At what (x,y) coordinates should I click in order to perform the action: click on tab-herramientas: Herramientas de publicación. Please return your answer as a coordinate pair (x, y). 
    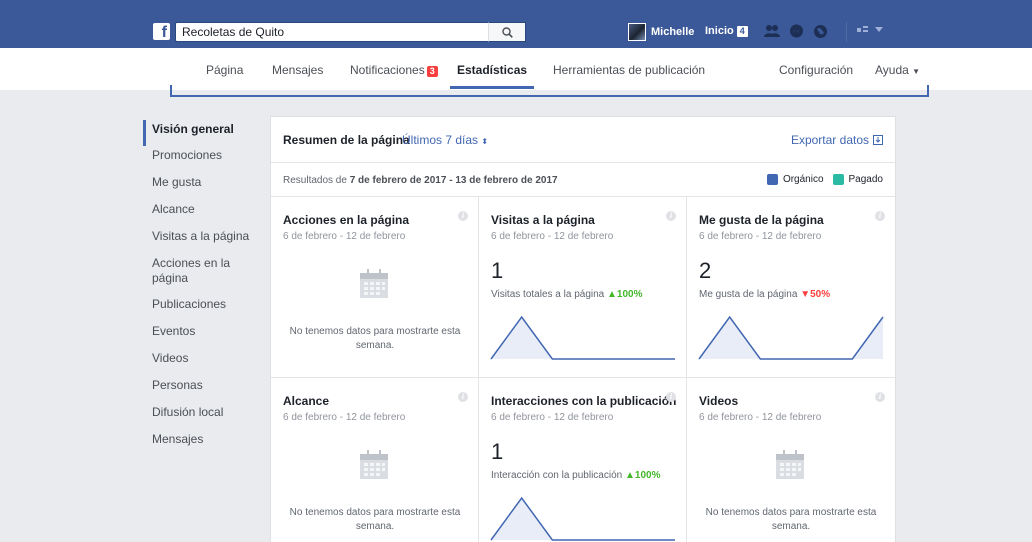
    Looking at the image, I should click on (629, 70).